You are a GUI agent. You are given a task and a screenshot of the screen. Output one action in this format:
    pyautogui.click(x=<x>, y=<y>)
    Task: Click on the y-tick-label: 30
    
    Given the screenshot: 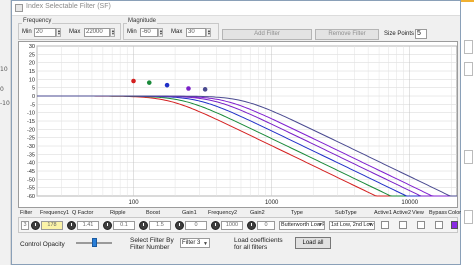 What is the action you would take?
    pyautogui.click(x=32, y=47)
    